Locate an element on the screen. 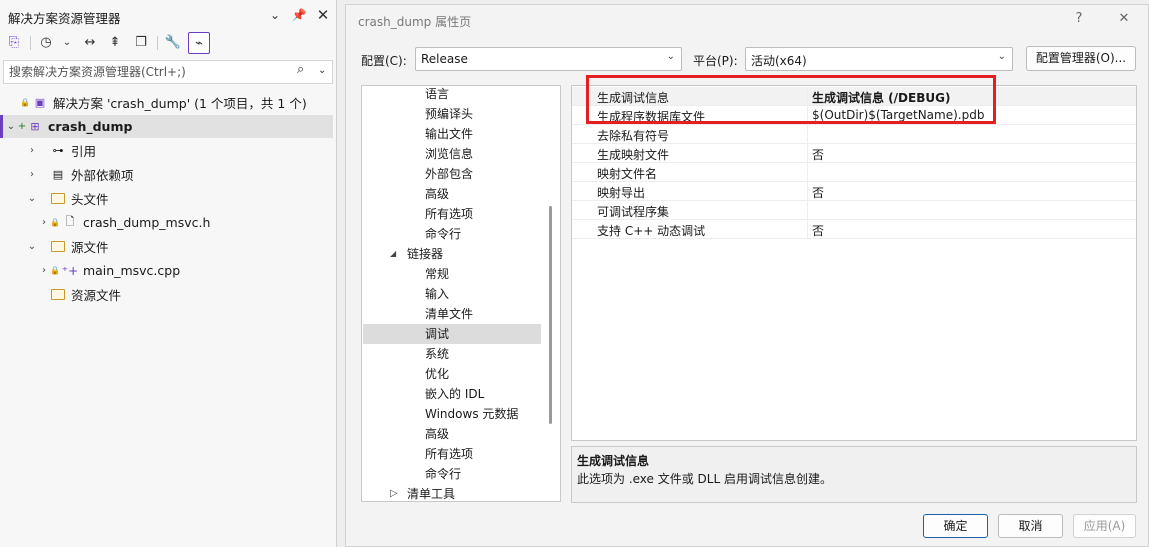 The image size is (1149, 547). tree-label: crash_dump_msvc.h is located at coordinates (146, 222).